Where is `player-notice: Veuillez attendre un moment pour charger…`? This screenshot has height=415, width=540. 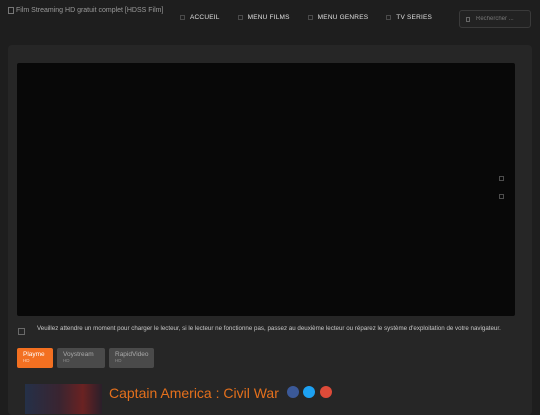 player-notice: Veuillez attendre un moment pour charger… is located at coordinates (268, 329).